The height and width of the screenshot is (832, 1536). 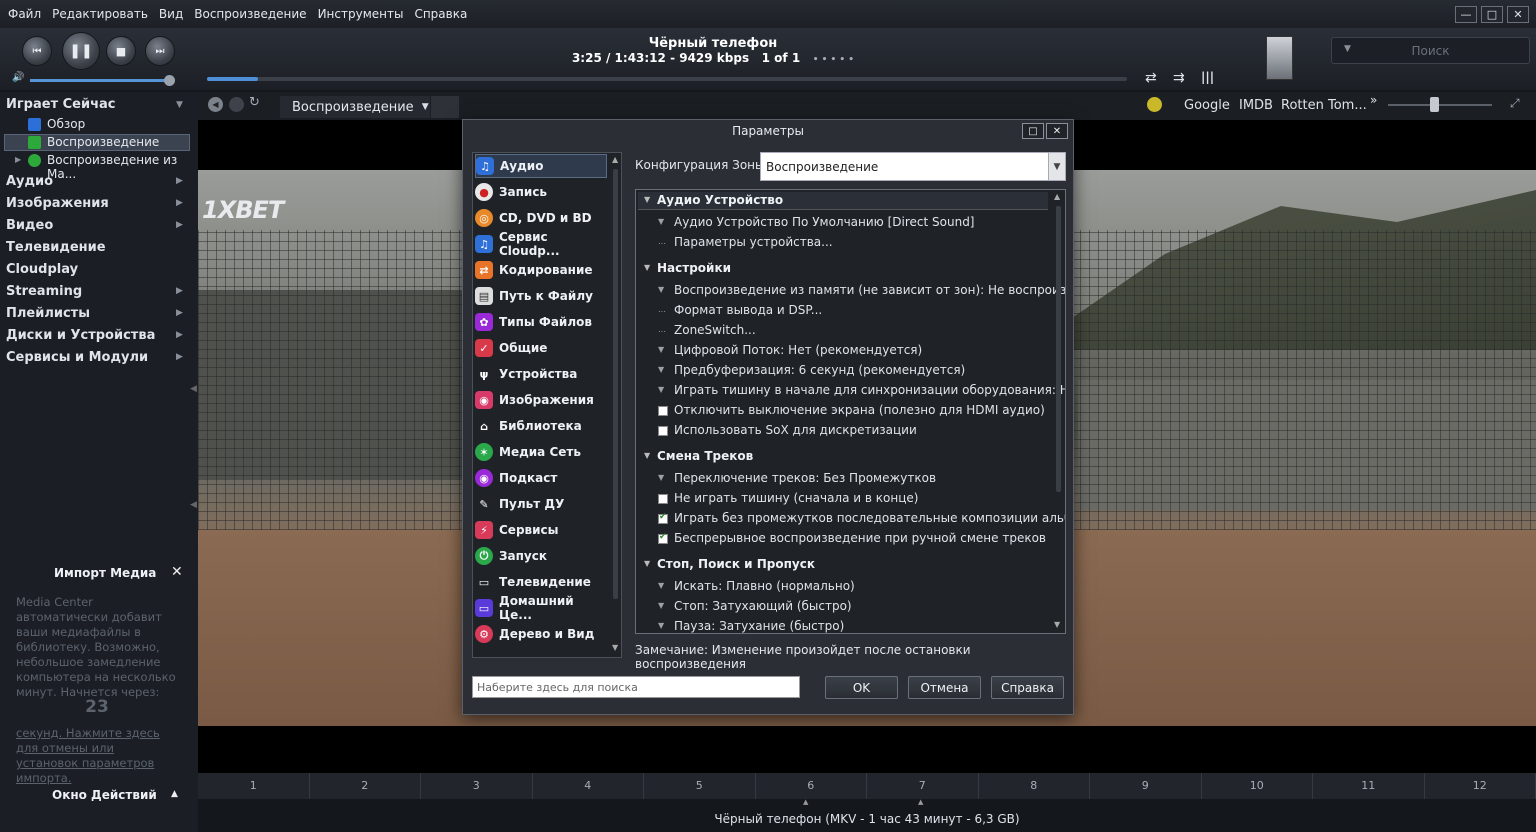 I want to click on pause-button: ❚❚, so click(x=81, y=51).